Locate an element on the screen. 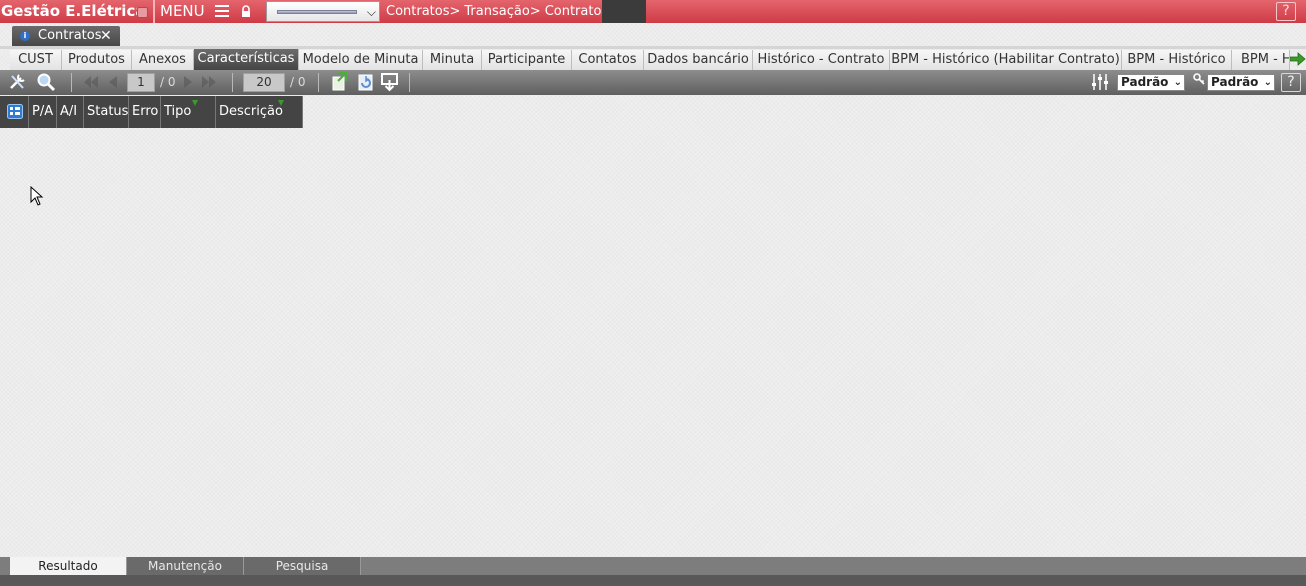  column-header-descricao-label: Descrição is located at coordinates (251, 111).